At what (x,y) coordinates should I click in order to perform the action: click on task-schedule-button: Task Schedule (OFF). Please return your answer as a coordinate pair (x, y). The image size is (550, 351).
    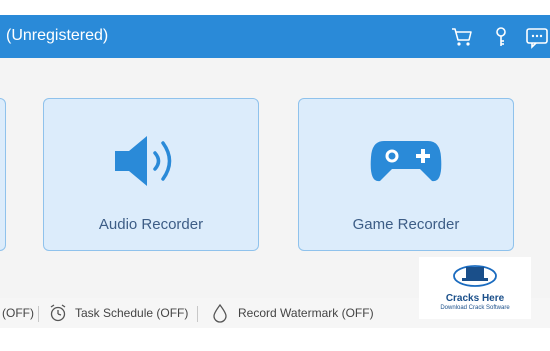
    Looking at the image, I should click on (131, 313).